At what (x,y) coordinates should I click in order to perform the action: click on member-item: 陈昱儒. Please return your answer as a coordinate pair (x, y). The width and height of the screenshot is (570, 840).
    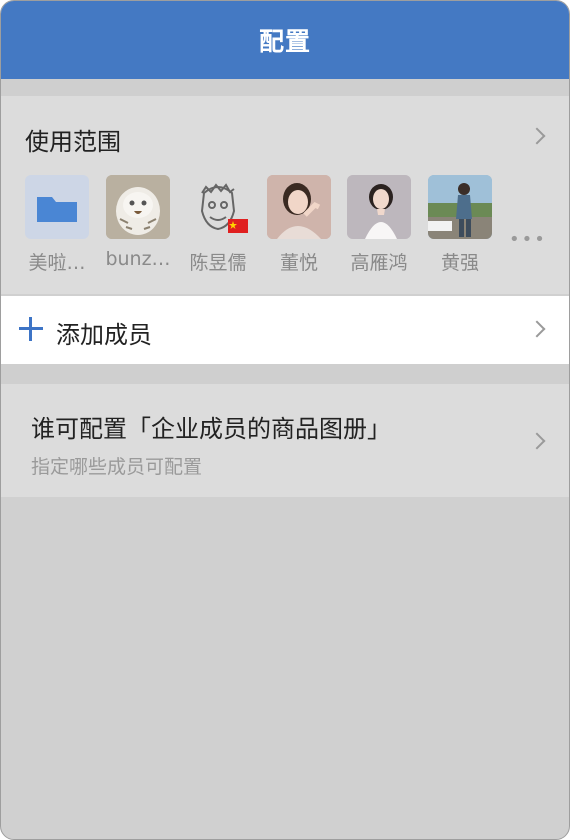
    Looking at the image, I should click on (218, 230).